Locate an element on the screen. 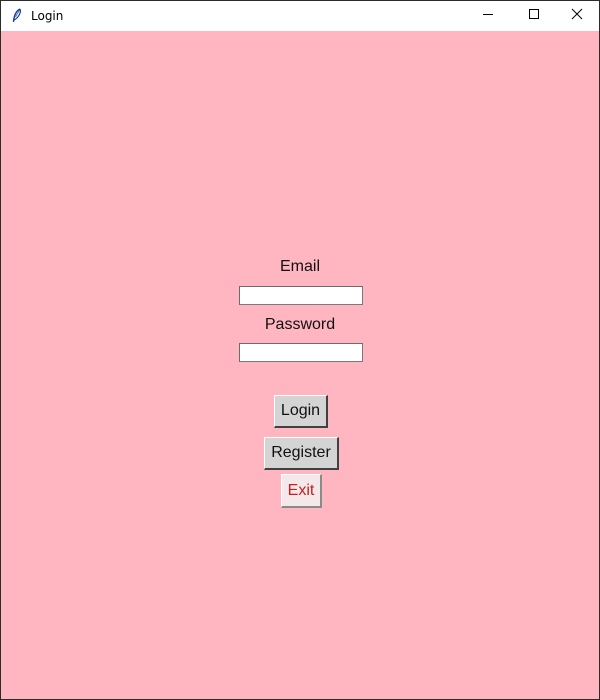 This screenshot has width=600, height=700. password-field is located at coordinates (301, 352).